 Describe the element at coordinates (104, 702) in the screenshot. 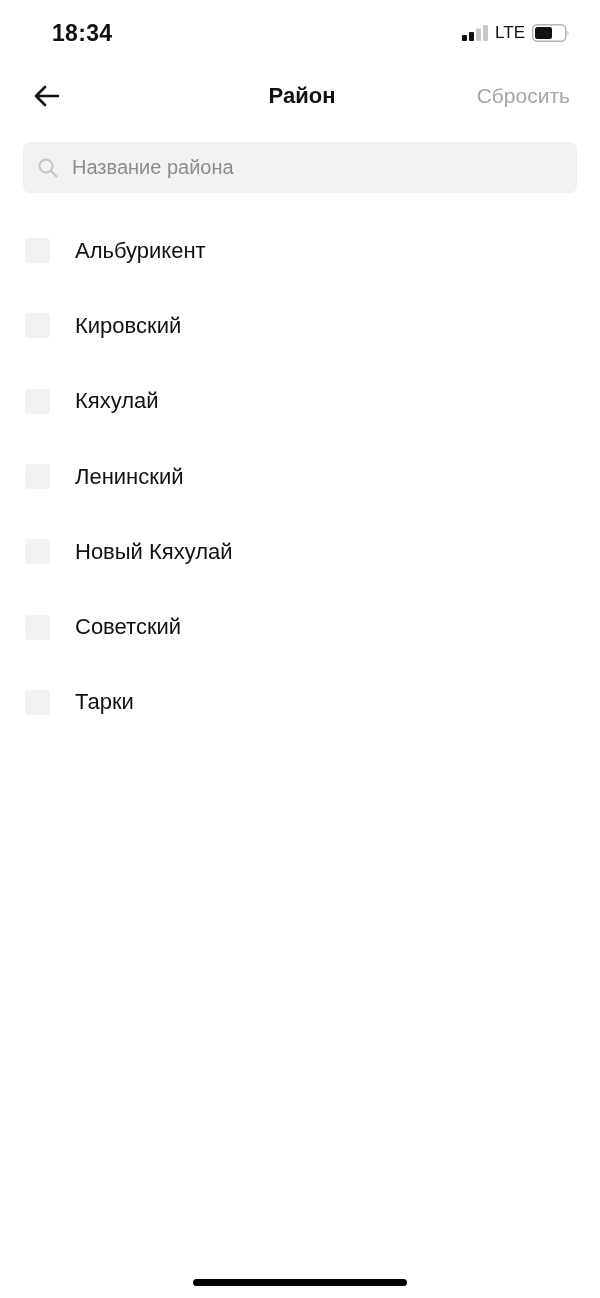

I see `district-name: Тарки` at that location.